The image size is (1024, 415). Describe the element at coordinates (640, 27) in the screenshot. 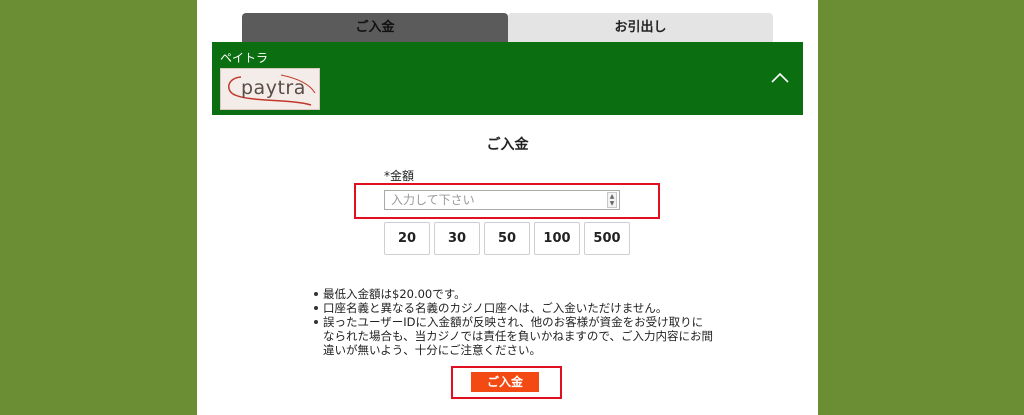

I see `tab-withdraw: お引出し` at that location.